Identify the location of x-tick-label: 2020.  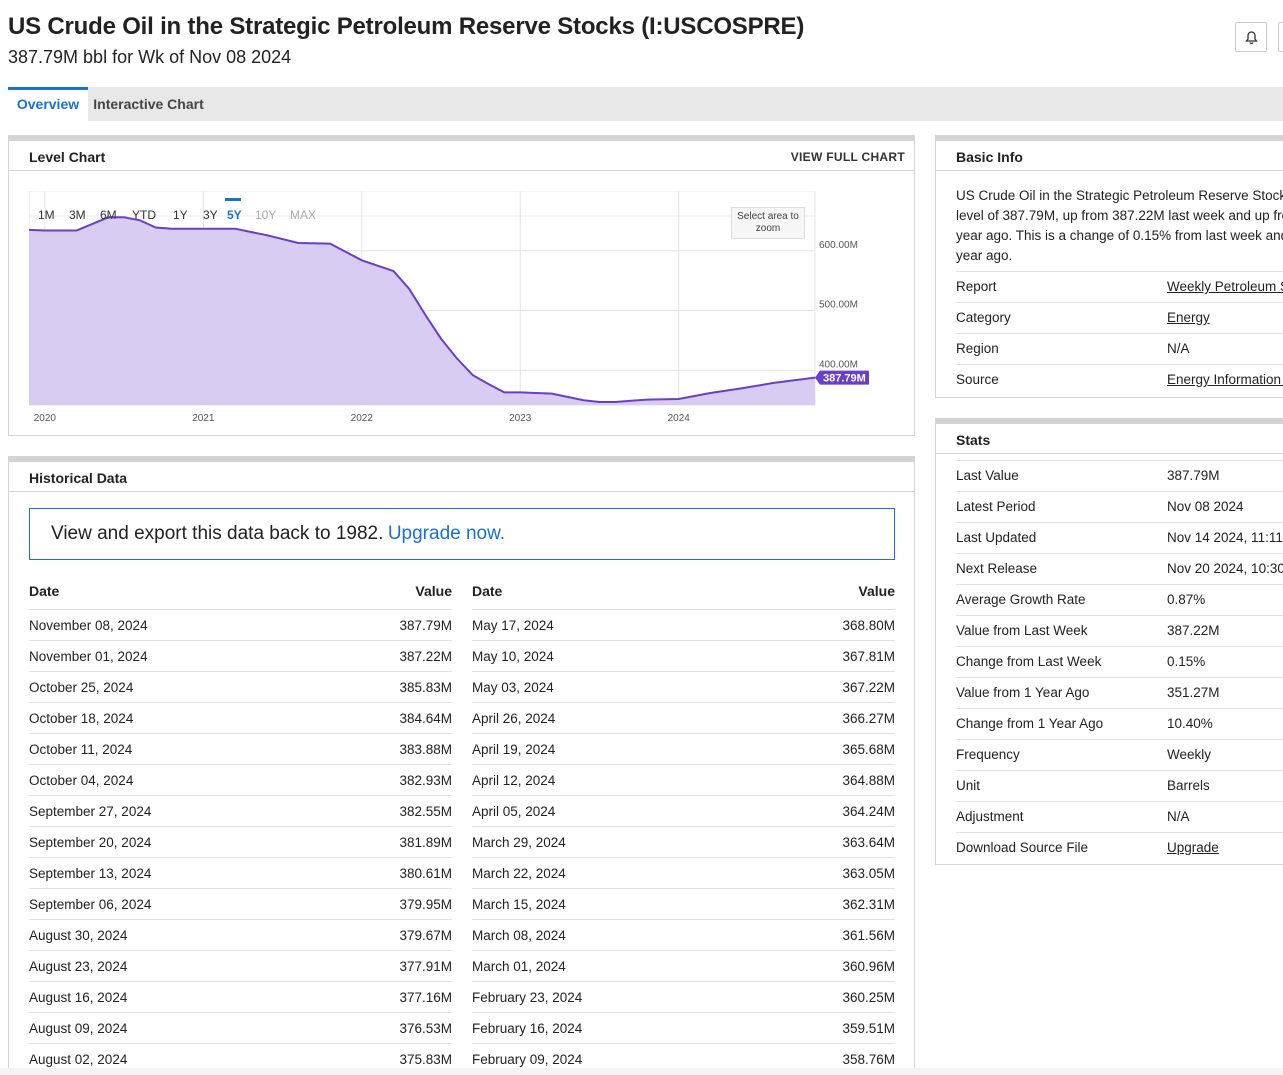
(45, 418).